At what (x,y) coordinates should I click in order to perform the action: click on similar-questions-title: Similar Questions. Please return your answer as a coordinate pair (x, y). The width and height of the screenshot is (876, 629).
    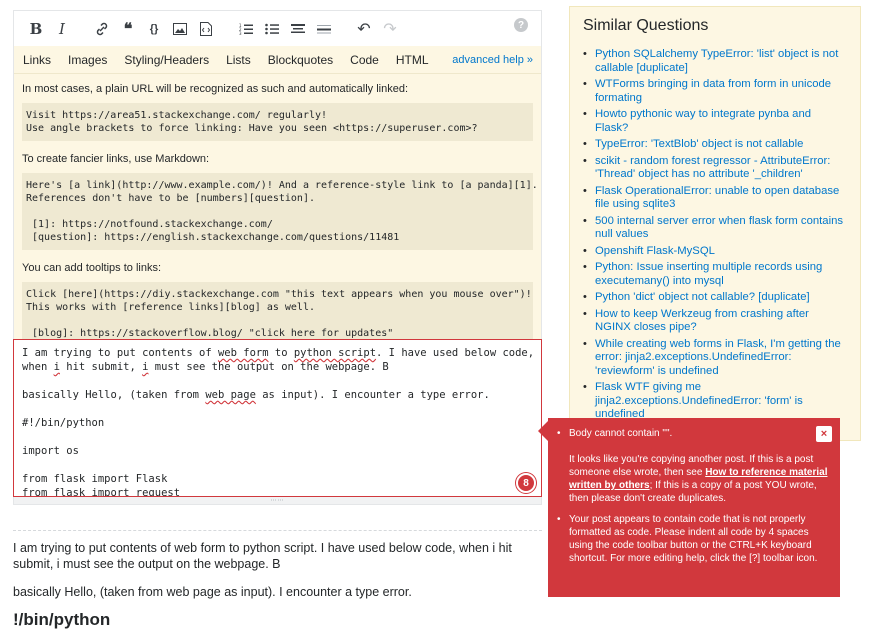
    Looking at the image, I should click on (646, 25).